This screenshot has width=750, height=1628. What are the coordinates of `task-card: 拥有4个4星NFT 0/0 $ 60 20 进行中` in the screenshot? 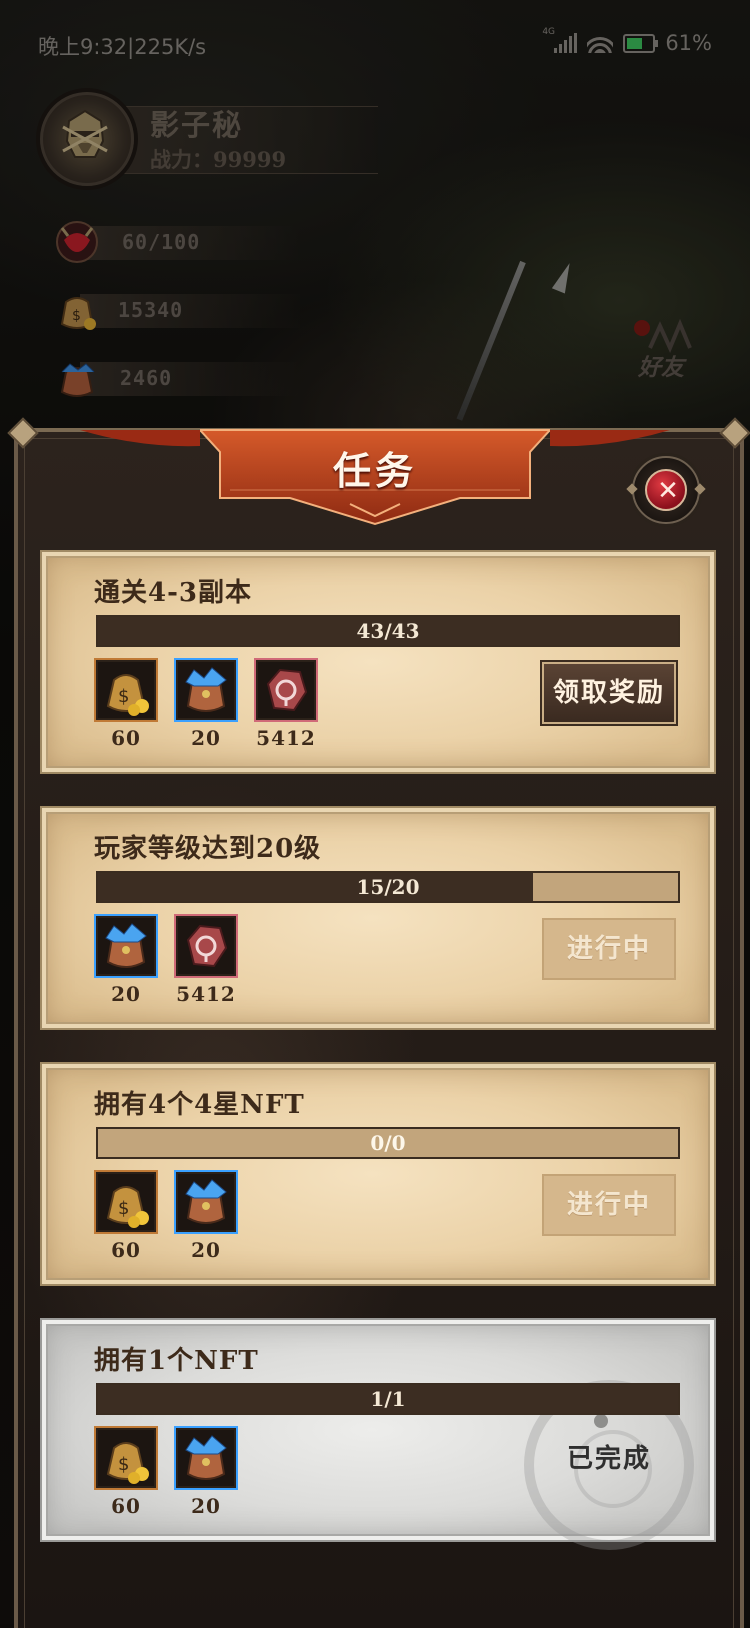 It's located at (378, 1174).